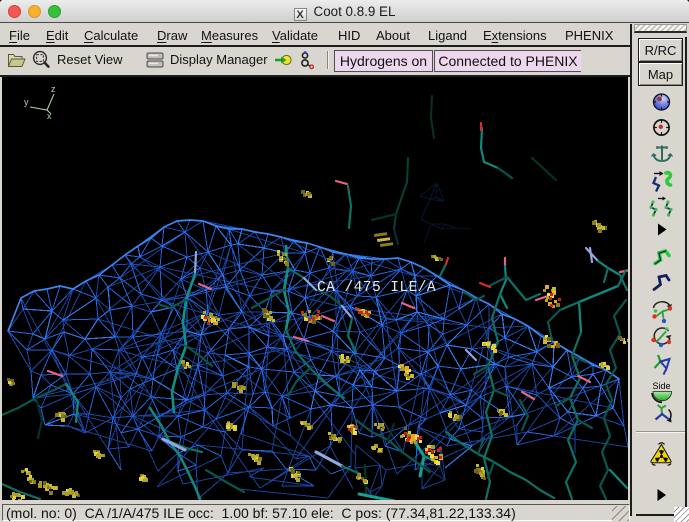 The width and height of the screenshot is (689, 522). Describe the element at coordinates (376, 288) in the screenshot. I see `svg-text: CA /475 ILE/A` at that location.